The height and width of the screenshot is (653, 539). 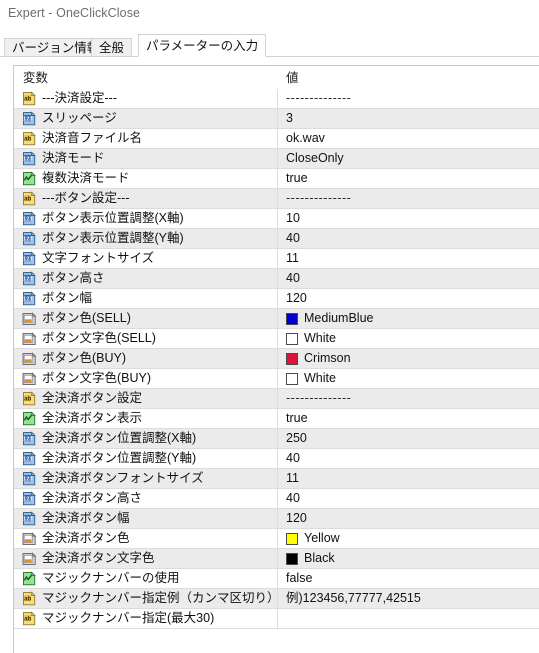 What do you see at coordinates (292, 318) in the screenshot?
I see `color-swatch` at bounding box center [292, 318].